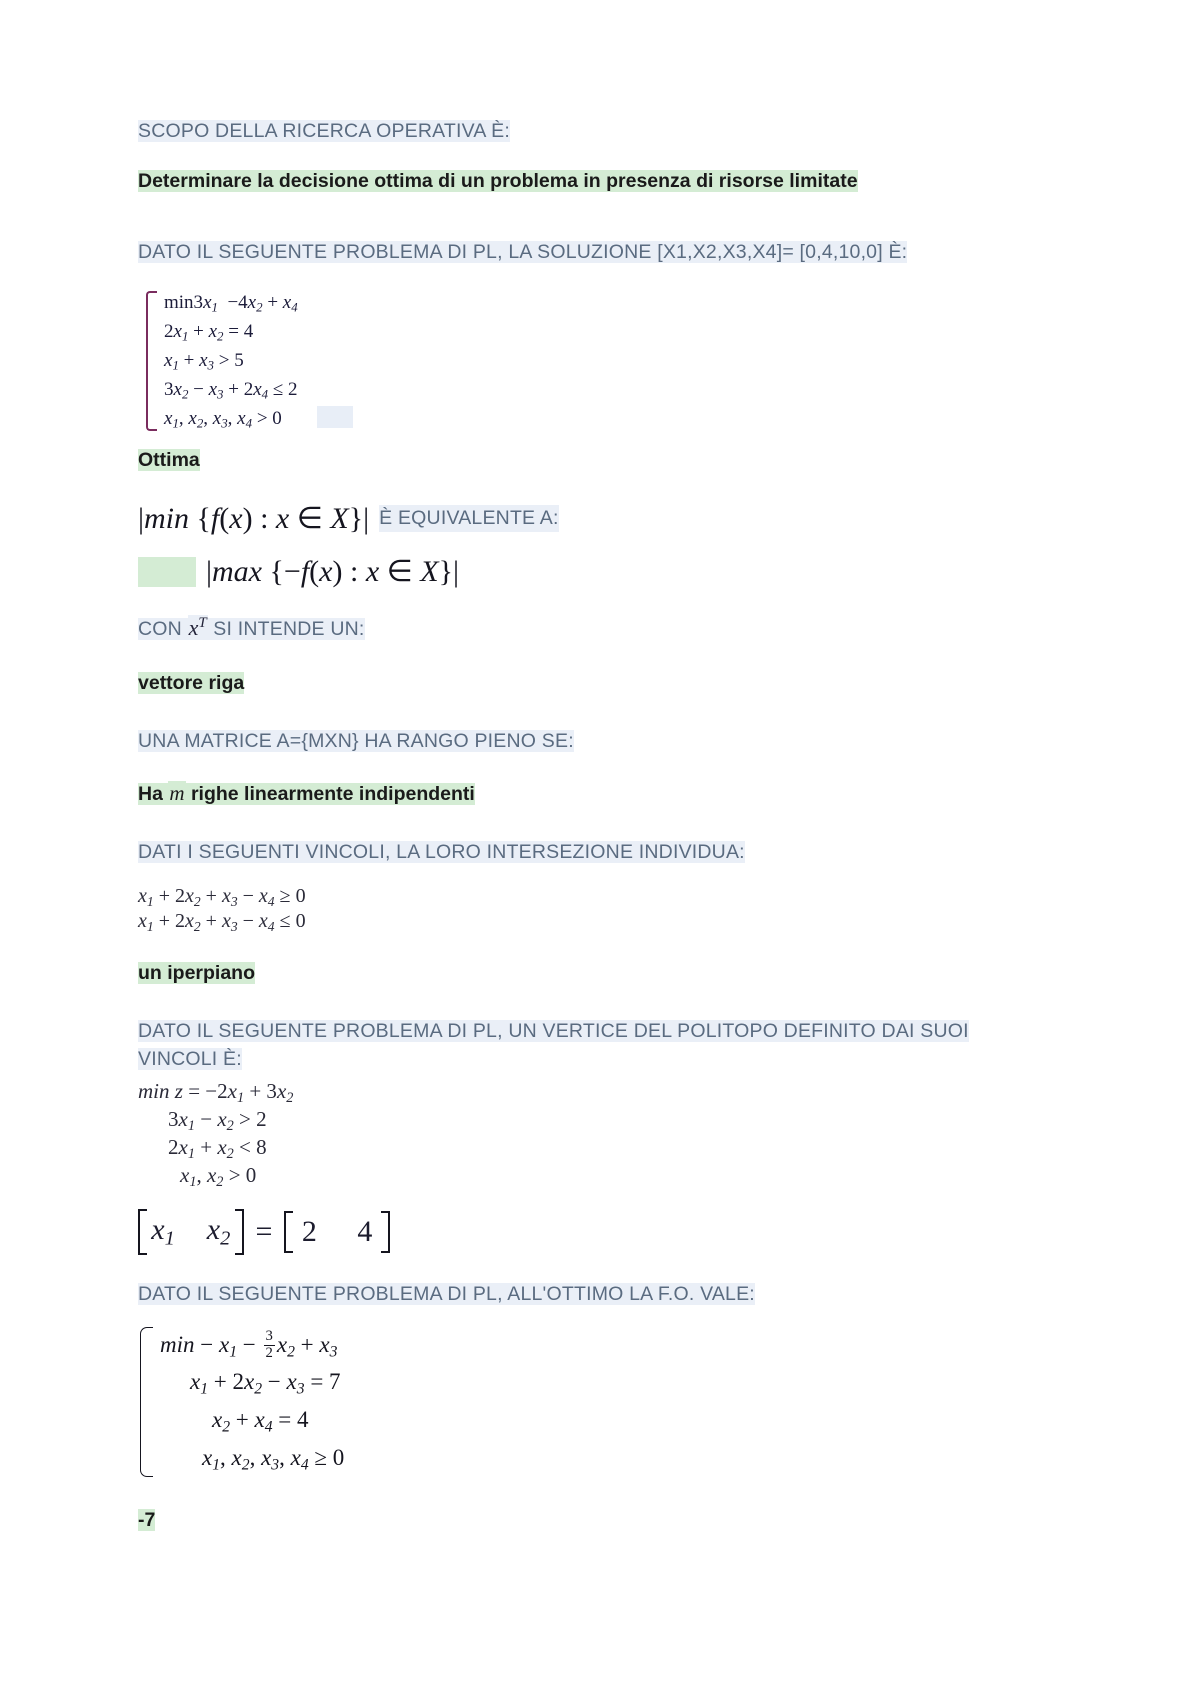  I want to click on matrix-bracket-right: 2 4, so click(337, 1232).